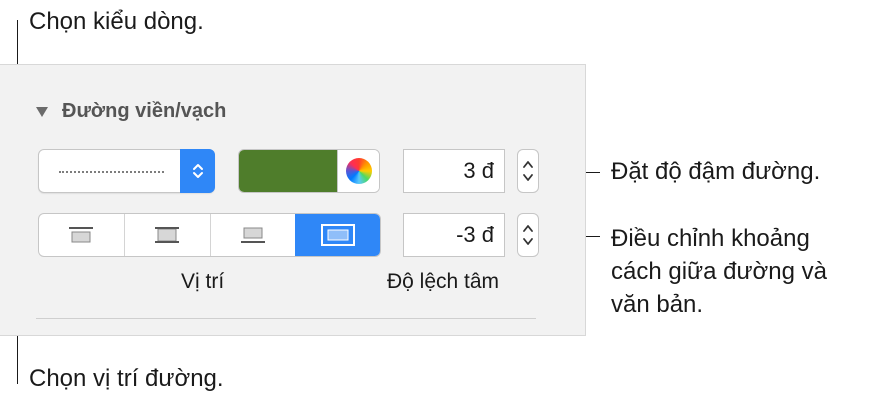 The height and width of the screenshot is (402, 880). Describe the element at coordinates (454, 171) in the screenshot. I see `line-weight-field: 3 đ` at that location.